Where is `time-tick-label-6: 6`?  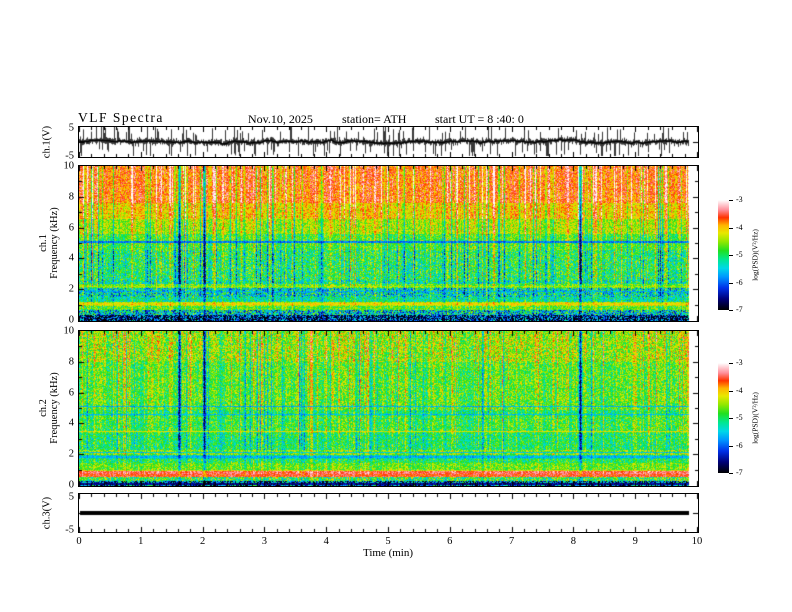 time-tick-label-6: 6 is located at coordinates (450, 541).